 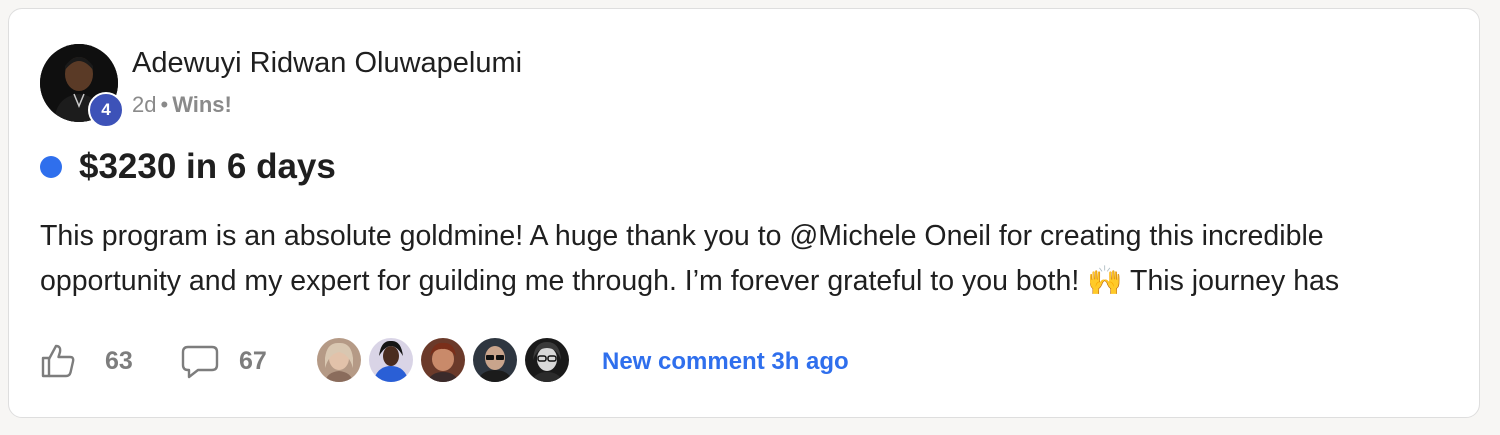 I want to click on post-footer: 63 67 New comment 3h ago, so click(x=750, y=361).